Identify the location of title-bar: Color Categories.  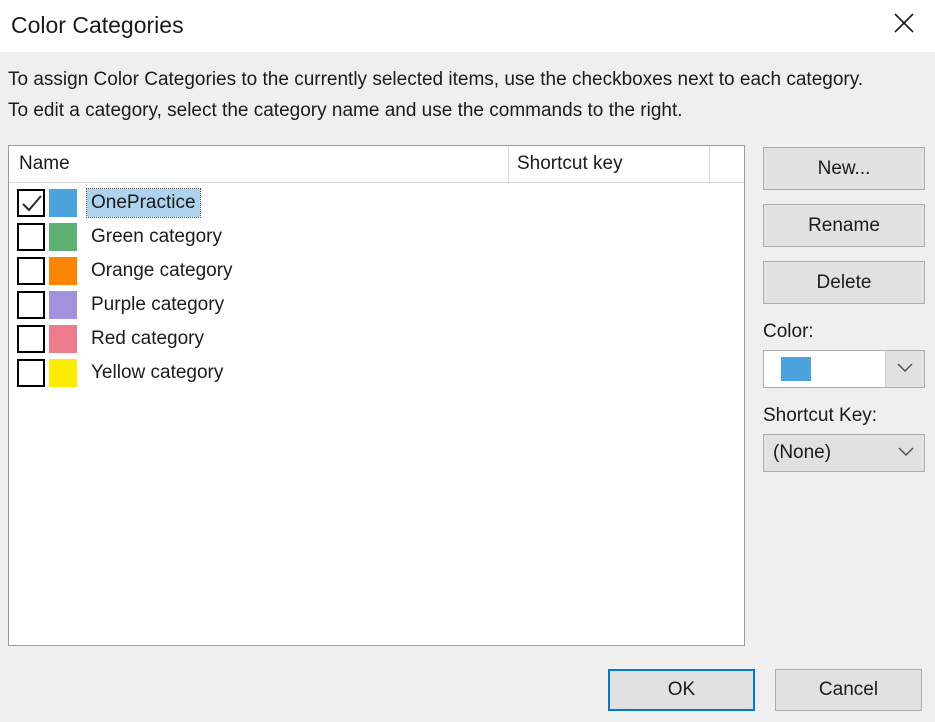
(467, 26).